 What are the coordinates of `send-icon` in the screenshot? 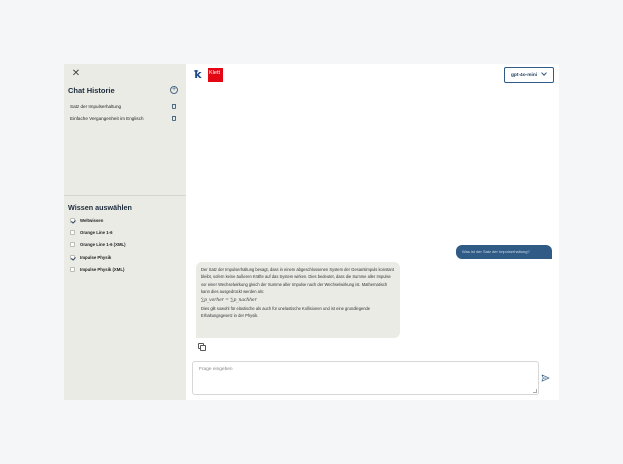 It's located at (545, 378).